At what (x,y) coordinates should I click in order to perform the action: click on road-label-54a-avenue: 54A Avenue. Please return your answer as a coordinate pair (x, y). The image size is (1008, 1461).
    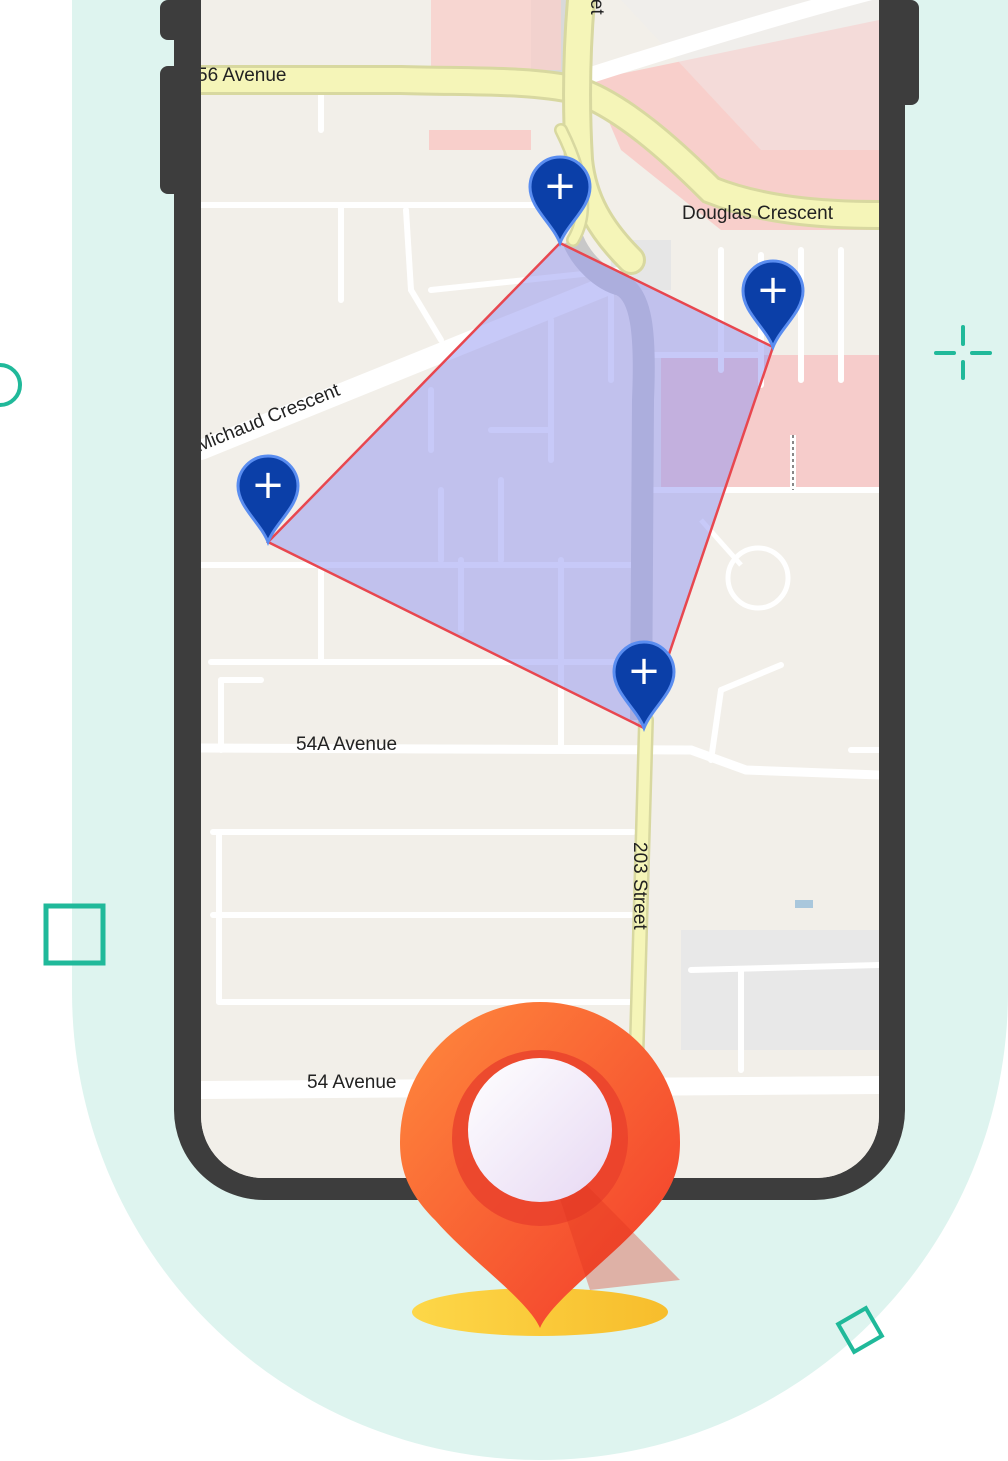
    Looking at the image, I should click on (346, 744).